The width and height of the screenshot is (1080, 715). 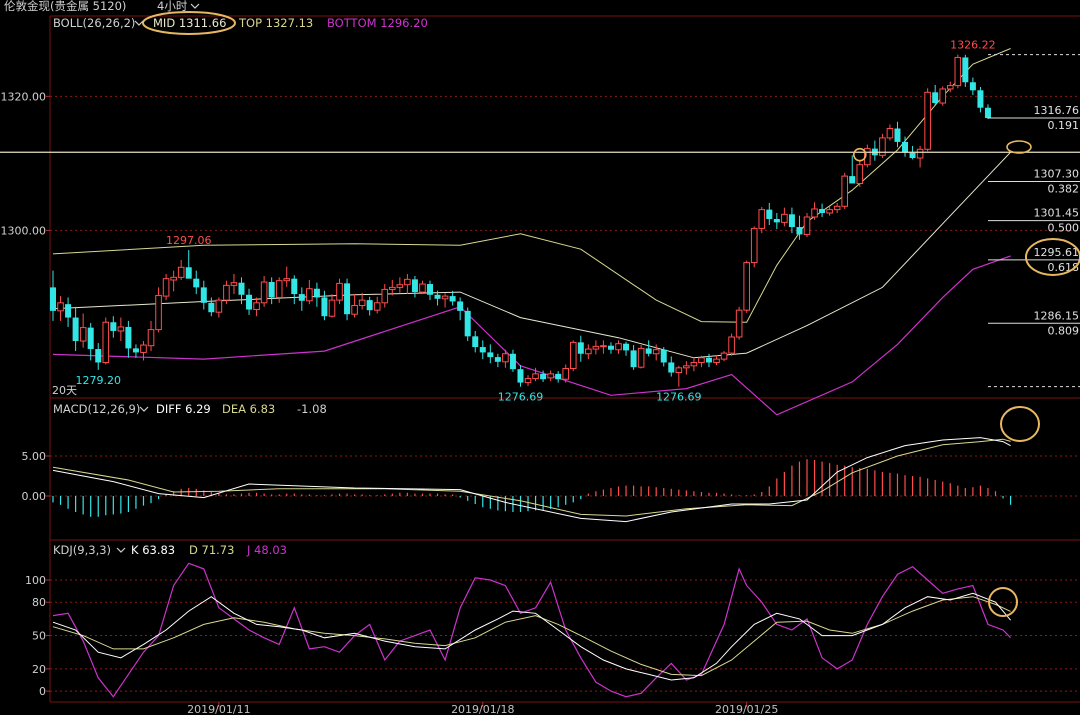 I want to click on fibo-ratio-label: 0.809, so click(x=1064, y=330).